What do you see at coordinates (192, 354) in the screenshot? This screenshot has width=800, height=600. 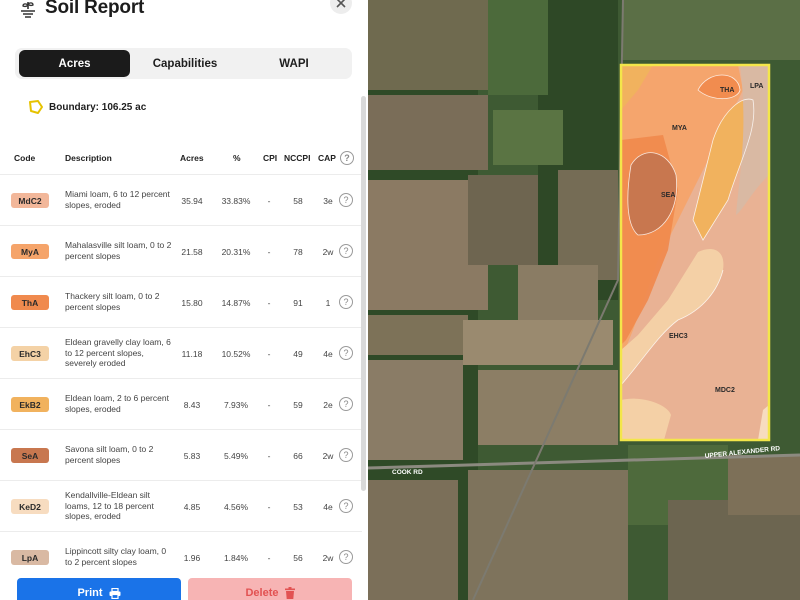 I see `acres-value: 11.18` at bounding box center [192, 354].